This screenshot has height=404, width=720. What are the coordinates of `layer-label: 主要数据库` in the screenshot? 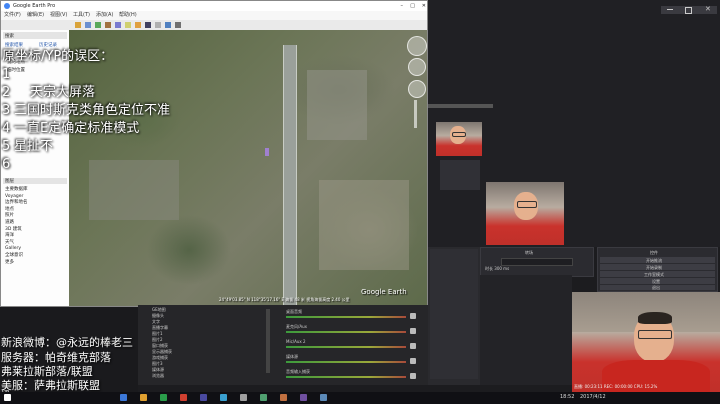 It's located at (16, 189).